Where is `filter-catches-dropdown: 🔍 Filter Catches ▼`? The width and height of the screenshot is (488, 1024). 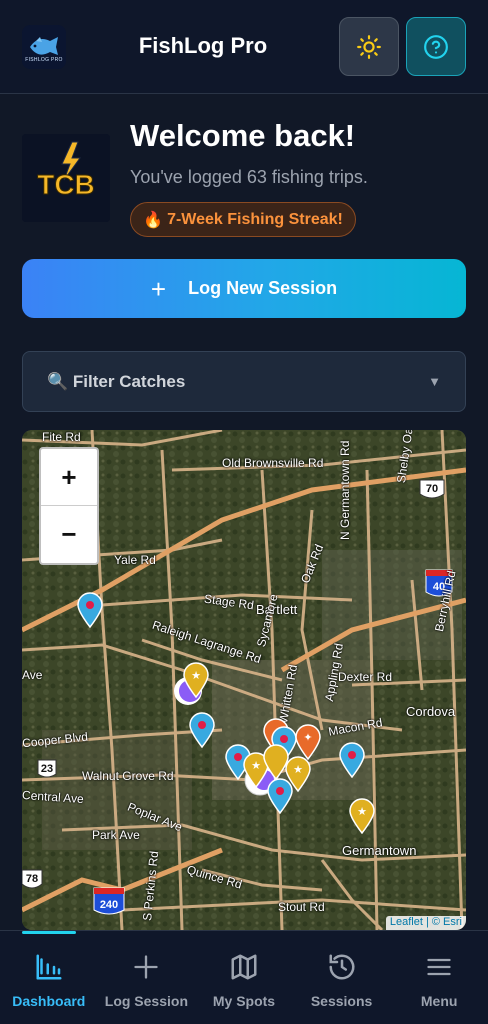 filter-catches-dropdown: 🔍 Filter Catches ▼ is located at coordinates (244, 381).